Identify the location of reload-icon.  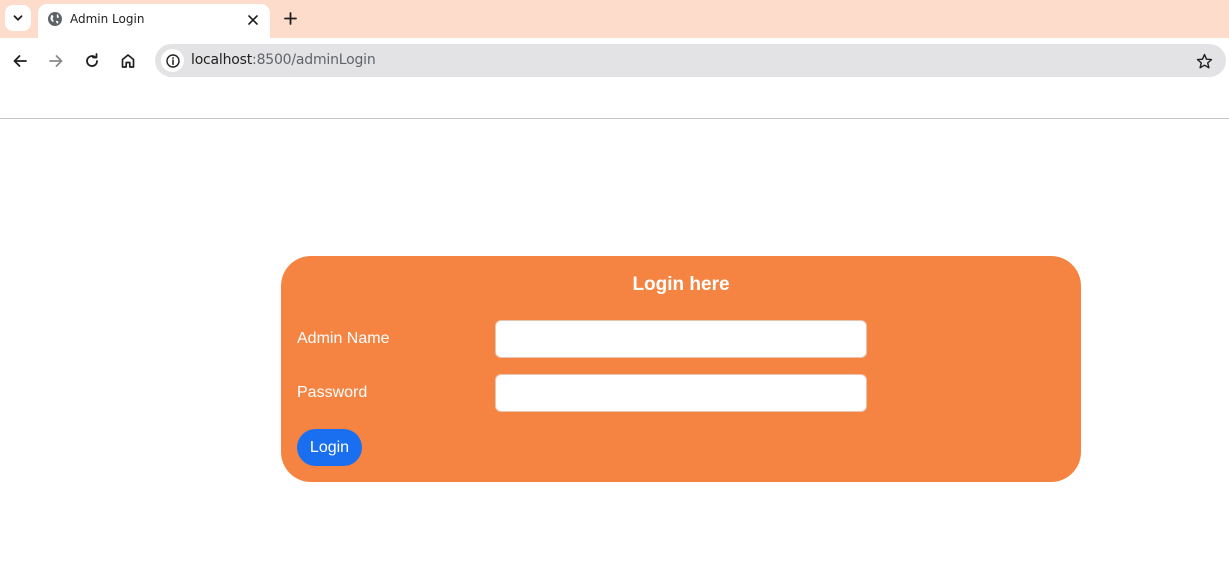
(92, 60).